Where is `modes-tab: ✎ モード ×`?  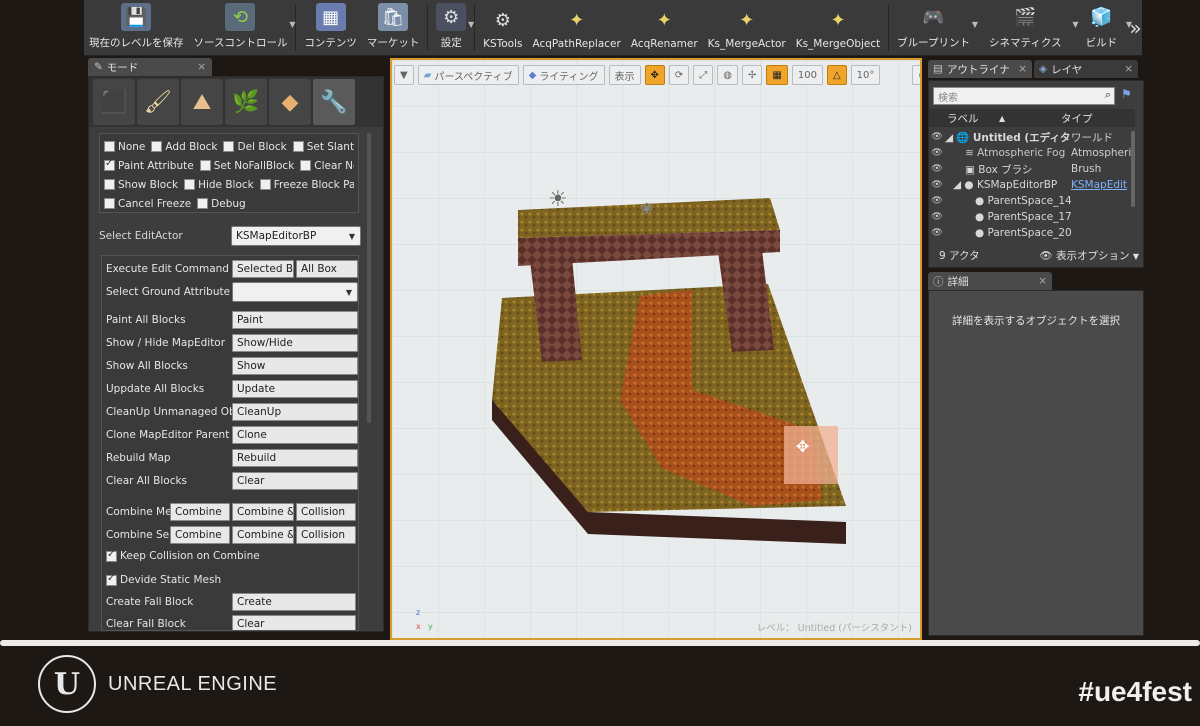
modes-tab: ✎ モード × is located at coordinates (150, 67).